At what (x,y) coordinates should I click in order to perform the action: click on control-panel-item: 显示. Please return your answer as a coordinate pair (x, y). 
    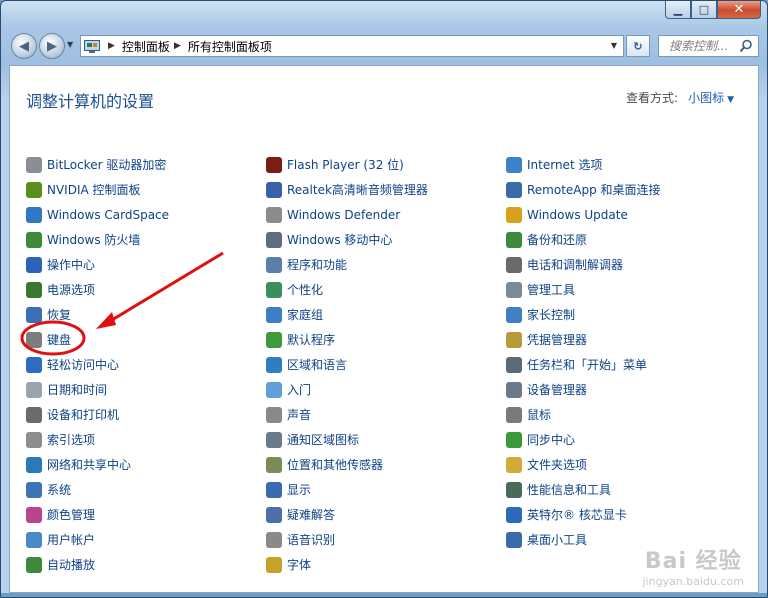
    Looking at the image, I should click on (347, 489).